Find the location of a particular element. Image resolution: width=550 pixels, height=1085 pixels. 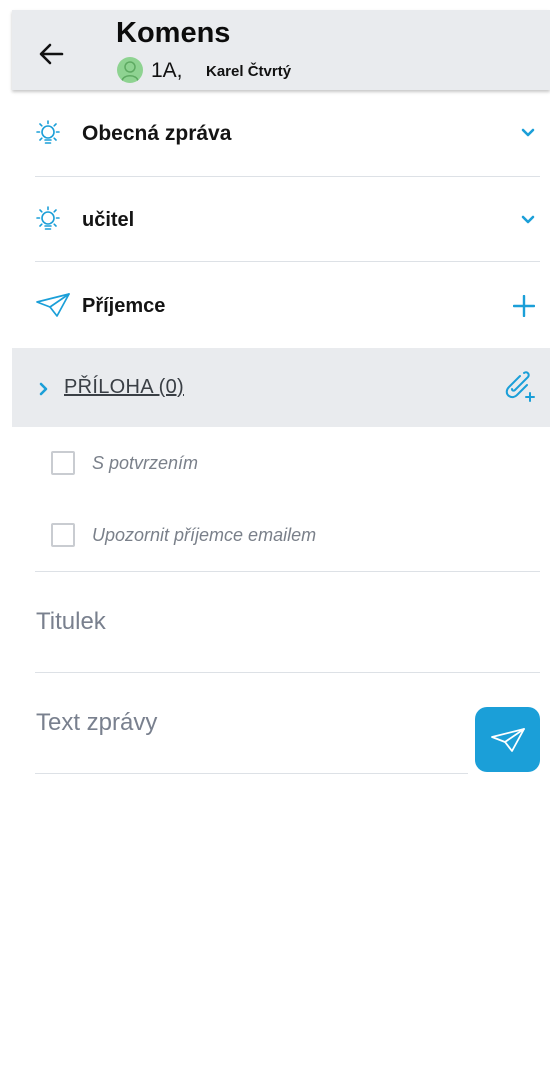

plus-icon is located at coordinates (524, 306).